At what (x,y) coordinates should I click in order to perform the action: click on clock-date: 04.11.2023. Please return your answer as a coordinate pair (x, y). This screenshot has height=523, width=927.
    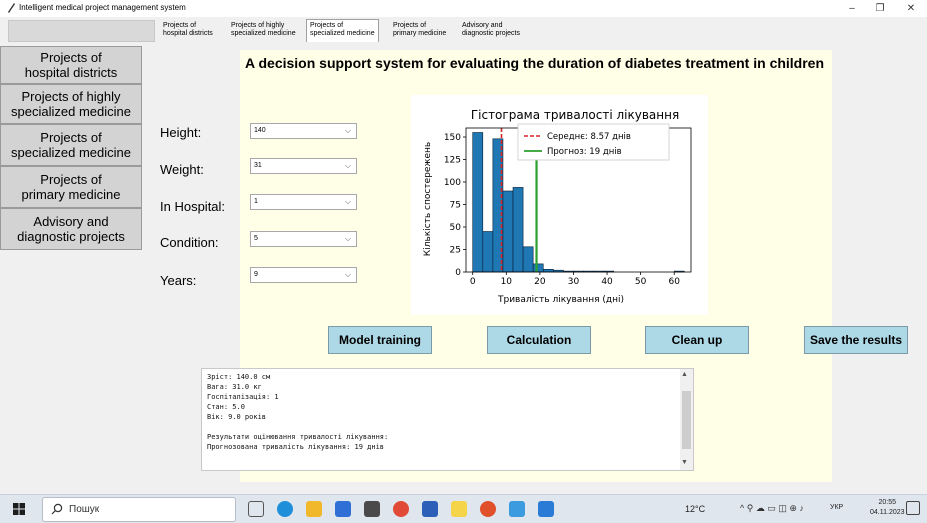
    Looking at the image, I should click on (887, 512).